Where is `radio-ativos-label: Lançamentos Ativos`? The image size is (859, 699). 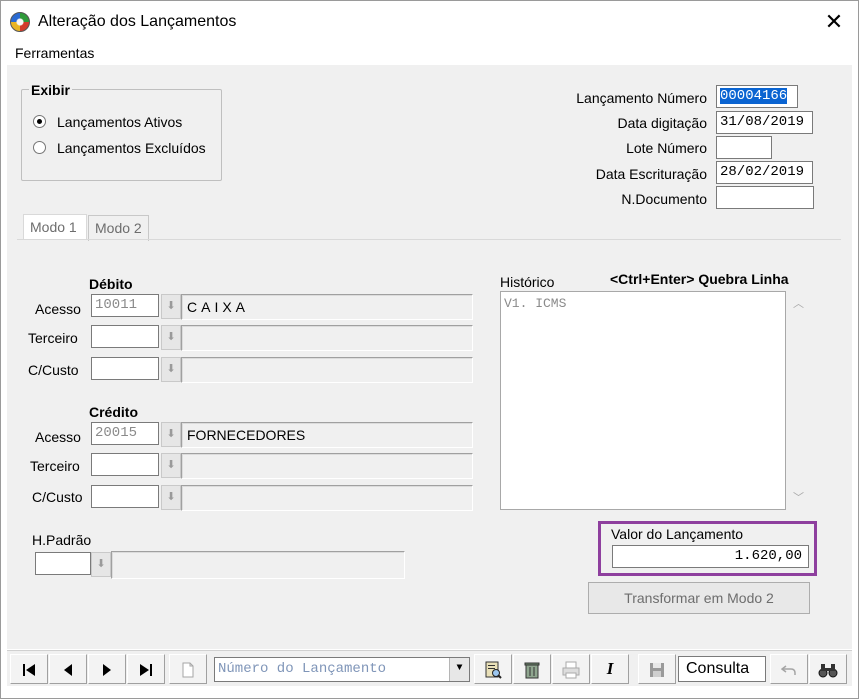
radio-ativos-label: Lançamentos Ativos is located at coordinates (119, 122).